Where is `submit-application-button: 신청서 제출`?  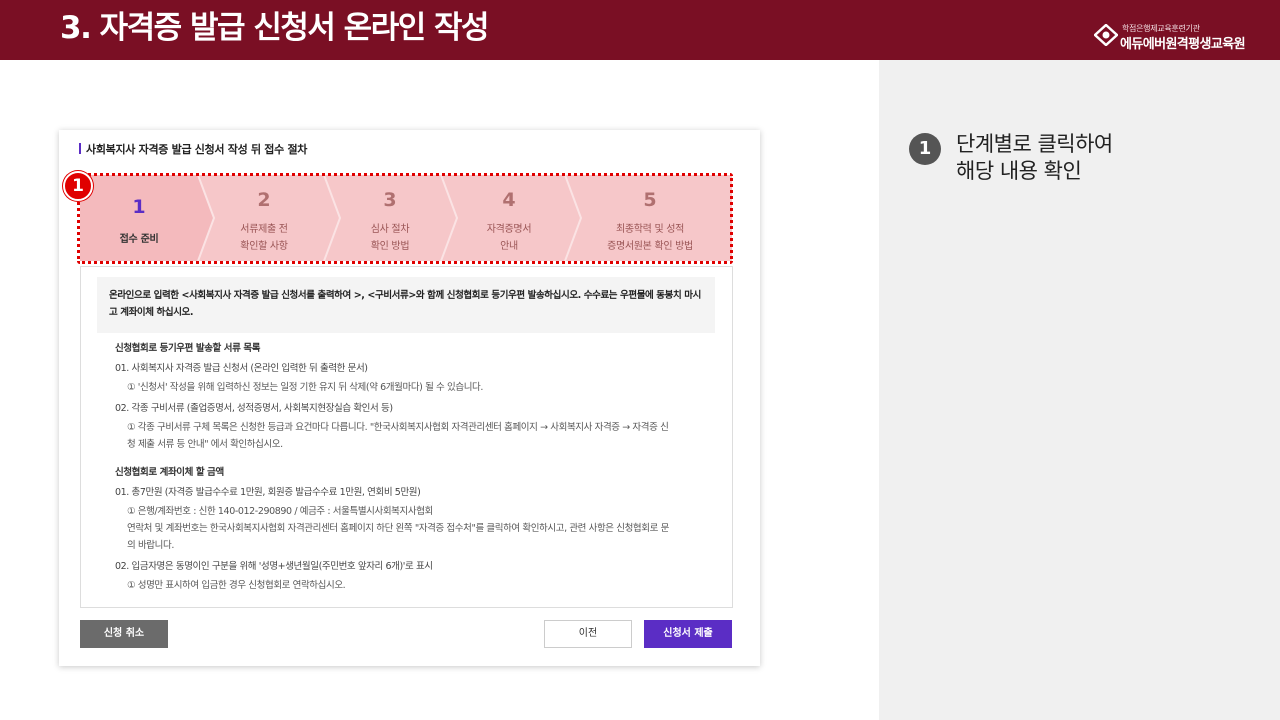
submit-application-button: 신청서 제출 is located at coordinates (688, 634).